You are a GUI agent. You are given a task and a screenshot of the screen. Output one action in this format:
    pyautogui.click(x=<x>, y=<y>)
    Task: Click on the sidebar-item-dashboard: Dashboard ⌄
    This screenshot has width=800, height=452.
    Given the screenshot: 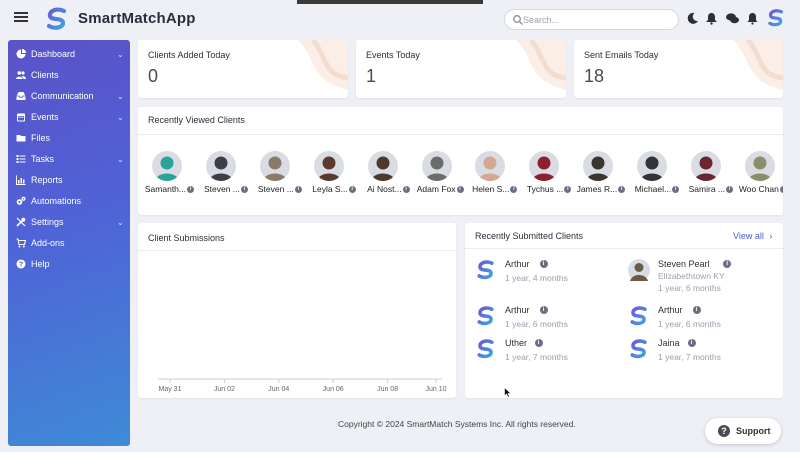 What is the action you would take?
    pyautogui.click(x=69, y=55)
    